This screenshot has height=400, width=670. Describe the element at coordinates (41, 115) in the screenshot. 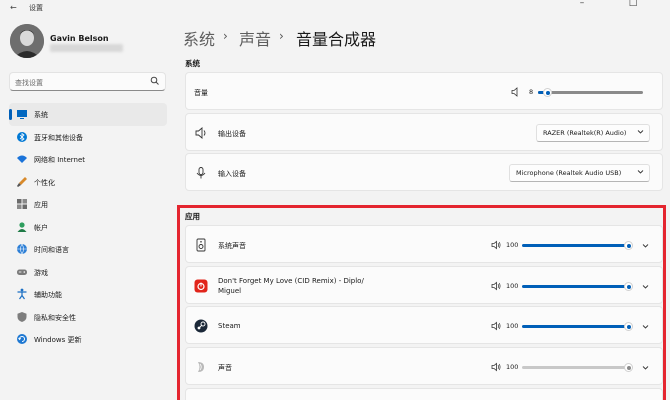

I see `sidebar-item-label: 系统` at that location.